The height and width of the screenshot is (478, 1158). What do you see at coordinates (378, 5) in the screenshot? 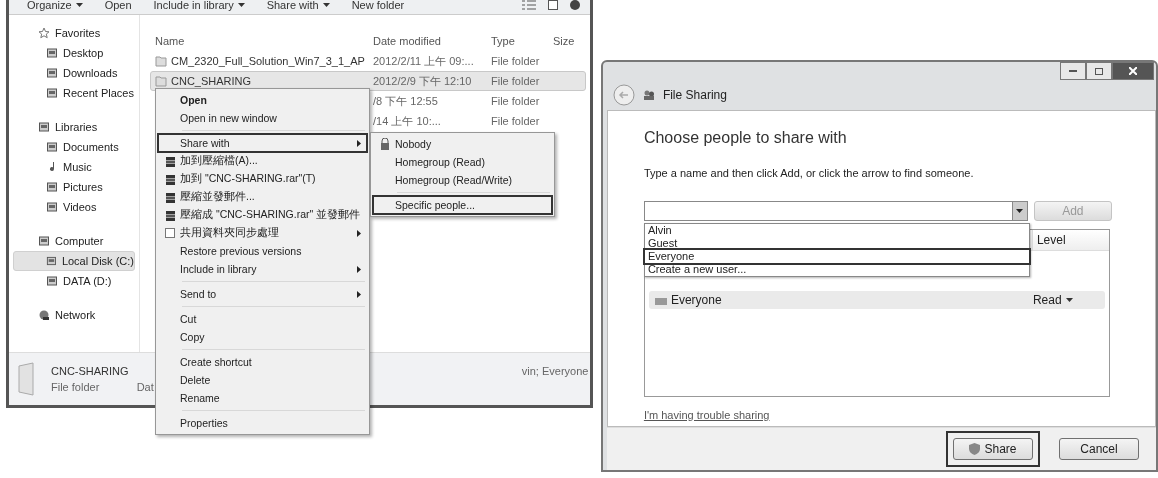
I see `toolbar-button: New folder` at bounding box center [378, 5].